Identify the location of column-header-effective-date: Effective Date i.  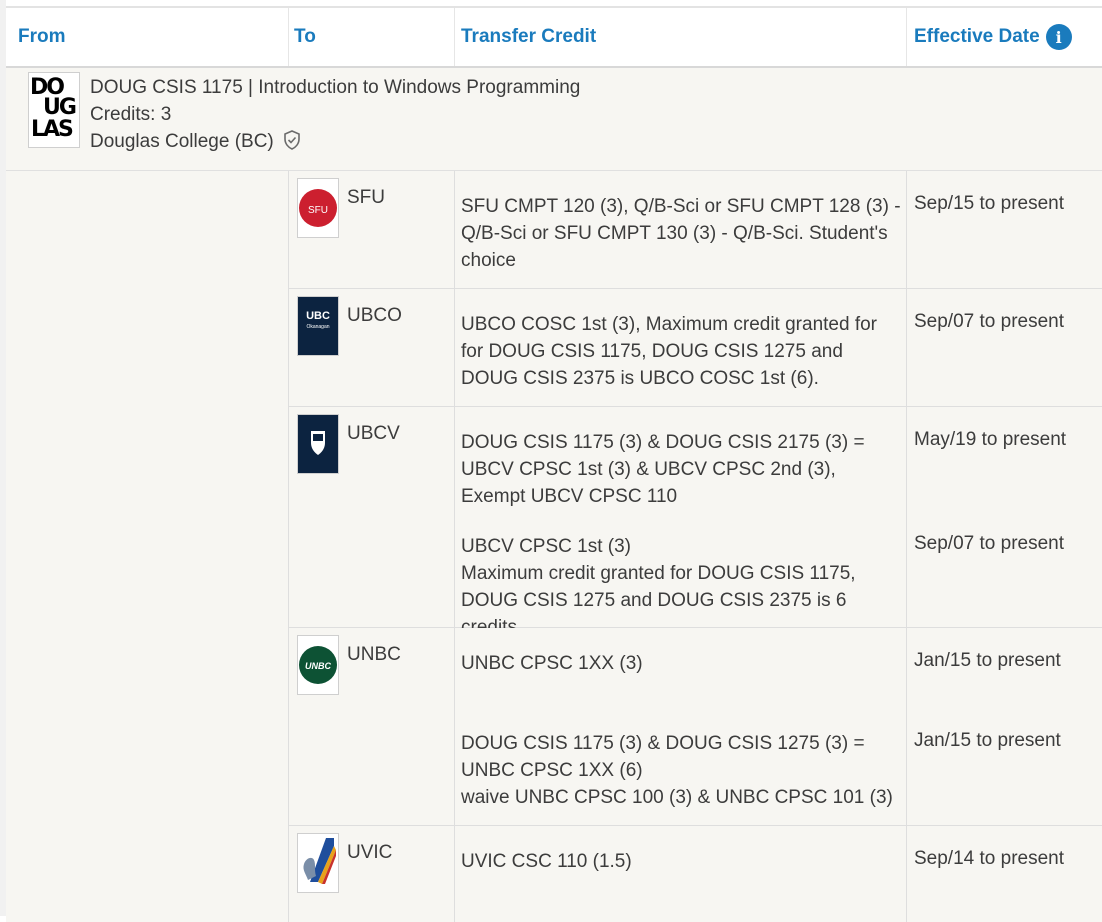
(993, 37).